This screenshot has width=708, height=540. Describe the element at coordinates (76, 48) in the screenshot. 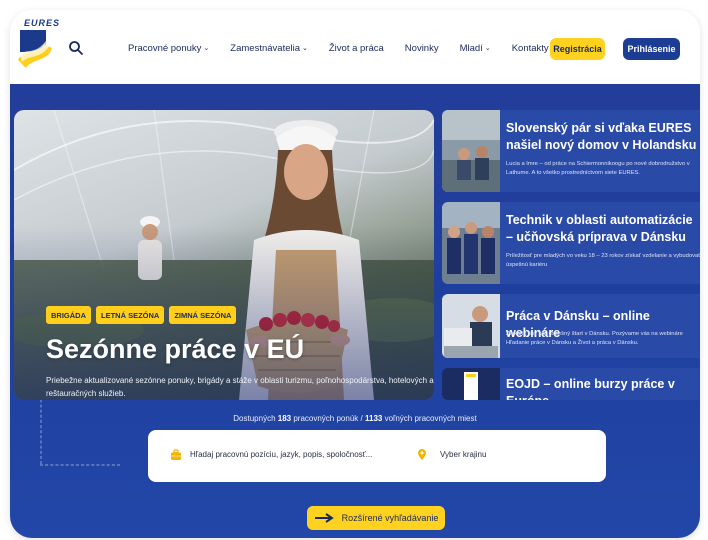

I see `search-icon` at that location.